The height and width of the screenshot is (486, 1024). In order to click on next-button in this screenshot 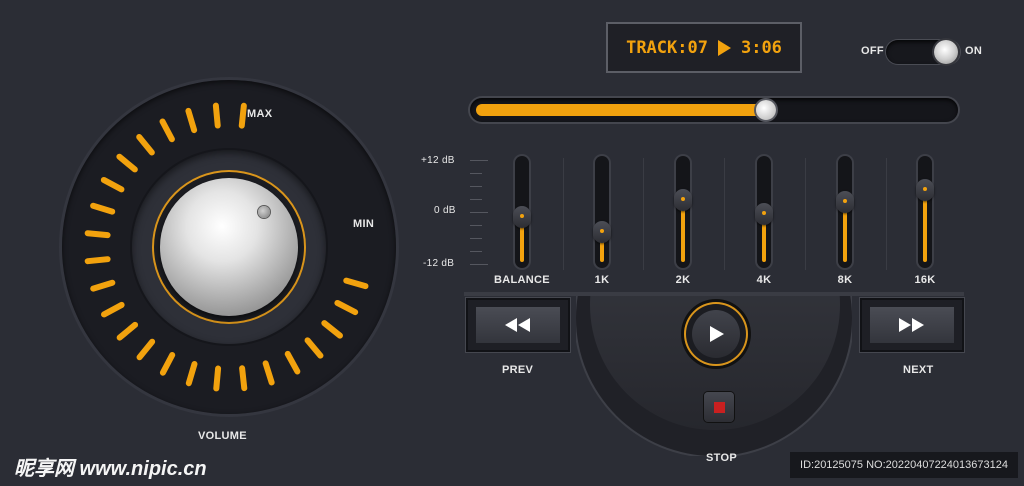, I will do `click(912, 325)`.